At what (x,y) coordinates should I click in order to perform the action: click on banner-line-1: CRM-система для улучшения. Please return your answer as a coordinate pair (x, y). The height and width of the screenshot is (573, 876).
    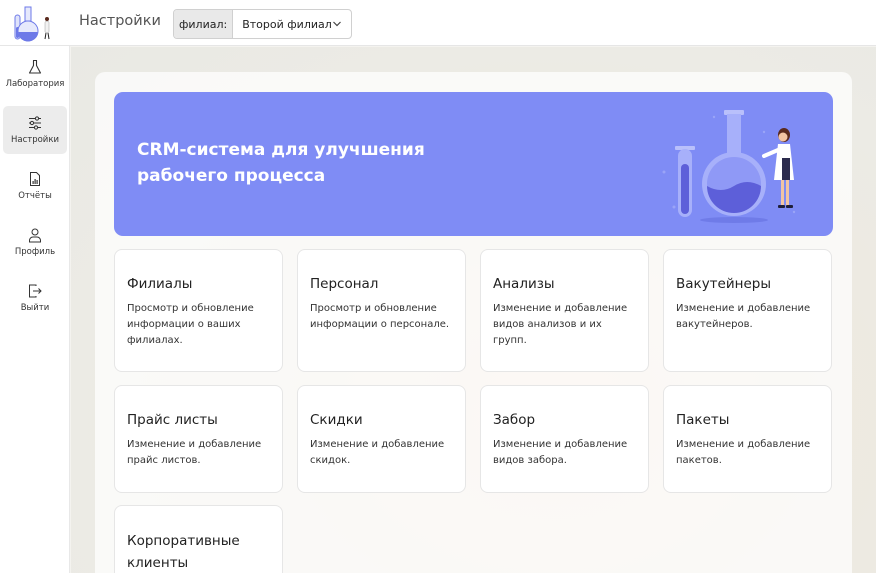
    Looking at the image, I should click on (281, 150).